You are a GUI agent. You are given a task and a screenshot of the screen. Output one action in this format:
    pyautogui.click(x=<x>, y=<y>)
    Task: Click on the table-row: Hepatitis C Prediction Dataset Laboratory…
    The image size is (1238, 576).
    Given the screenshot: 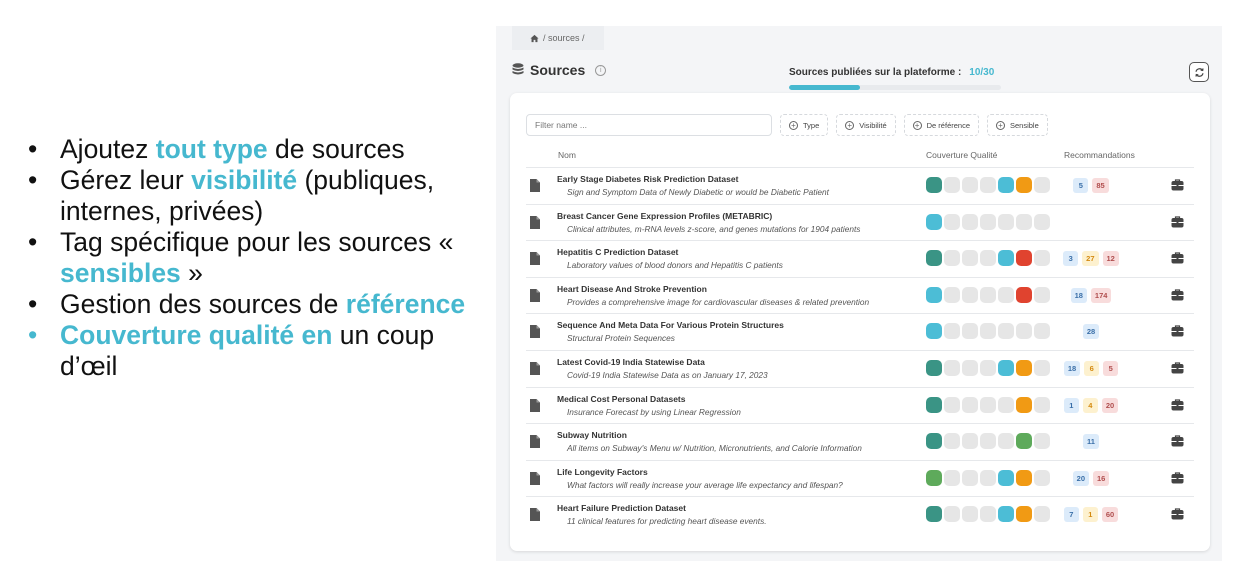 What is the action you would take?
    pyautogui.click(x=860, y=259)
    